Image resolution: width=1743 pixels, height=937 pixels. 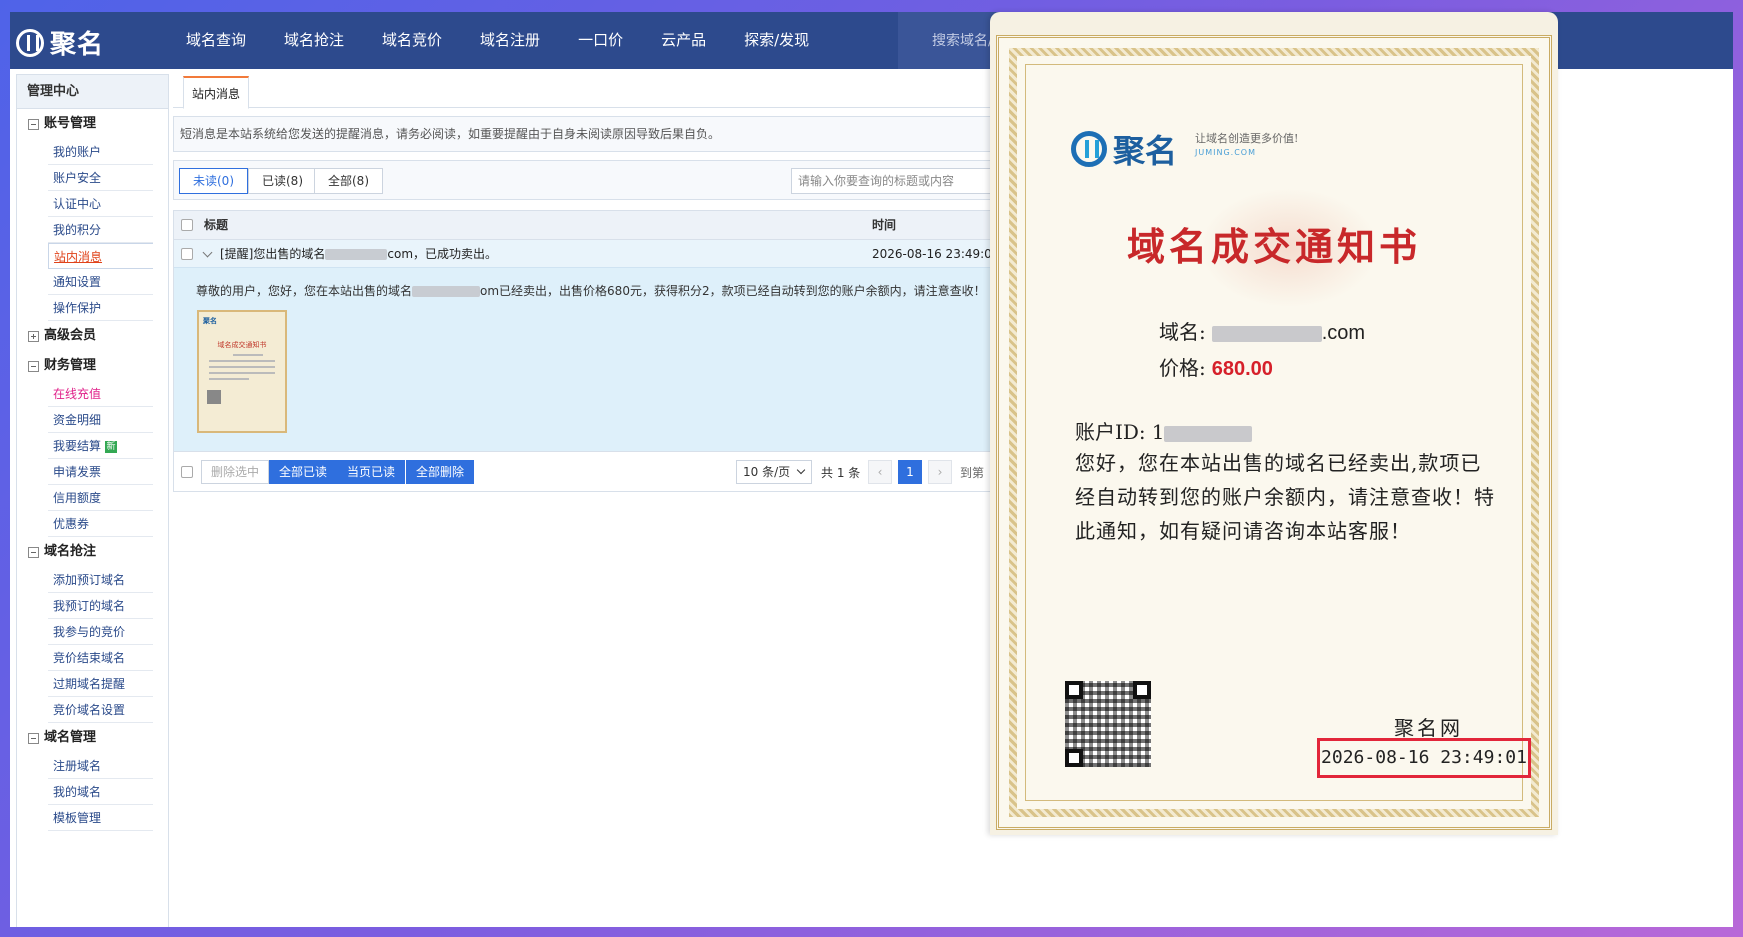 I want to click on domain-label: 域名:, so click(x=1182, y=332).